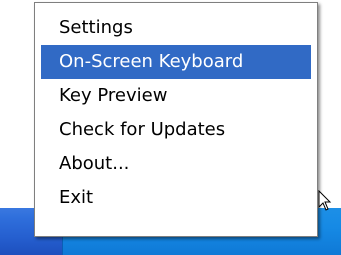 This screenshot has width=341, height=255. What do you see at coordinates (176, 96) in the screenshot?
I see `menu-item-key-preview: Key Preview` at bounding box center [176, 96].